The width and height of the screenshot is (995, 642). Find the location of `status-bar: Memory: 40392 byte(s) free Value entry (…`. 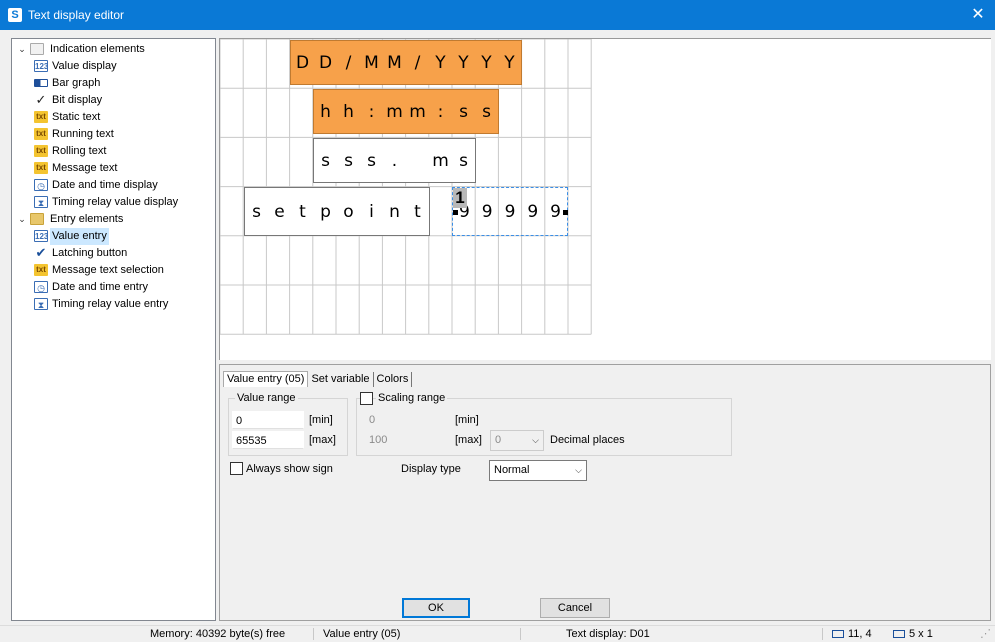

status-bar: Memory: 40392 byte(s) free Value entry (… is located at coordinates (497, 633).